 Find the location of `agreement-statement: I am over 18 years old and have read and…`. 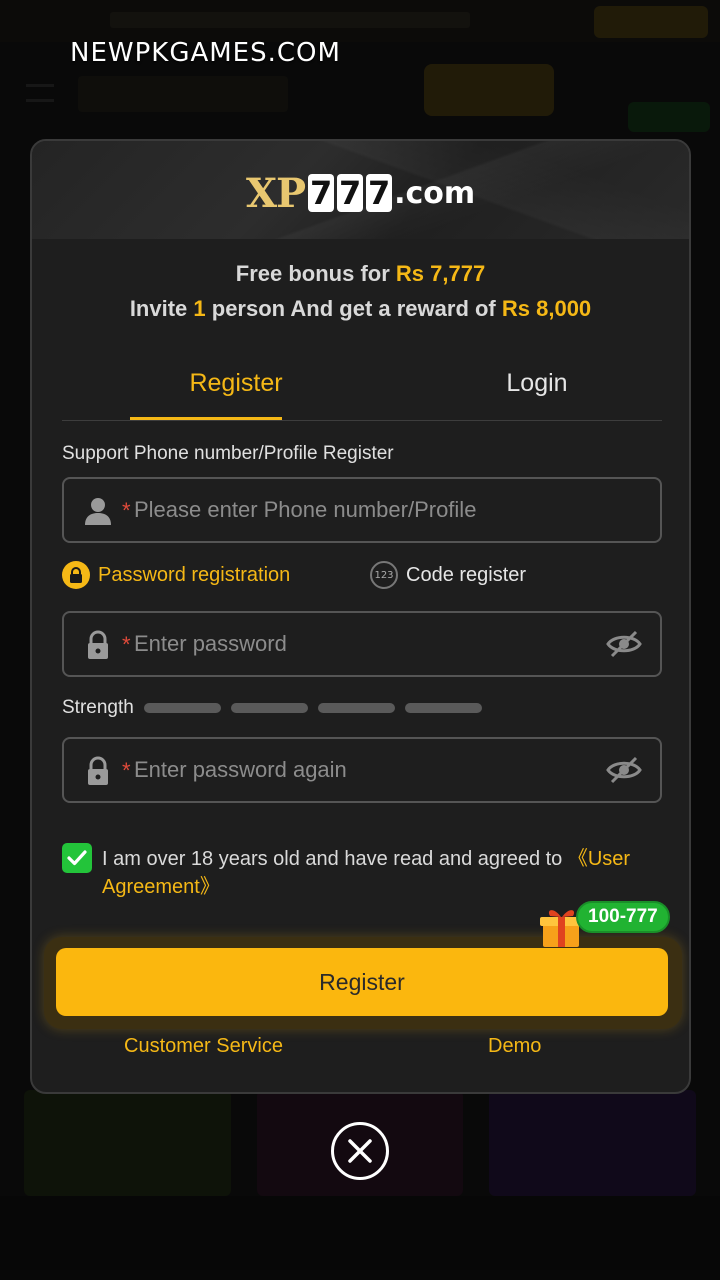

agreement-statement: I am over 18 years old and have read and… is located at coordinates (335, 859).